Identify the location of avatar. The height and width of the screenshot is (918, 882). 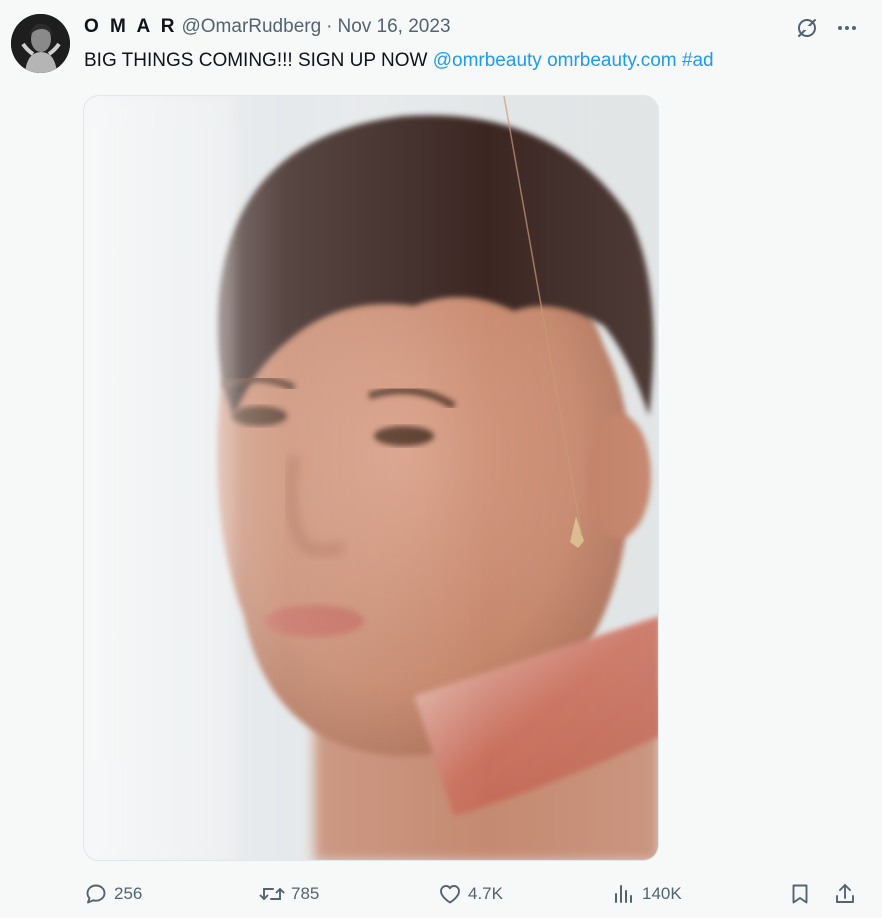
(40, 43).